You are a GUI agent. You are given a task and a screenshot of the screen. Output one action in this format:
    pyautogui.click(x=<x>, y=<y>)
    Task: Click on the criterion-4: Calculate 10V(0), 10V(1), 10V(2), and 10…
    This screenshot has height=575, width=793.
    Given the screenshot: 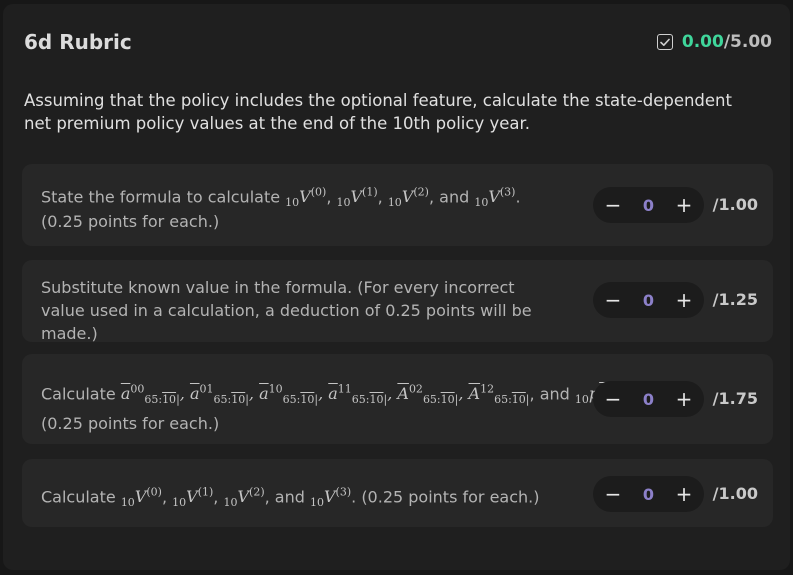 What is the action you would take?
    pyautogui.click(x=397, y=493)
    